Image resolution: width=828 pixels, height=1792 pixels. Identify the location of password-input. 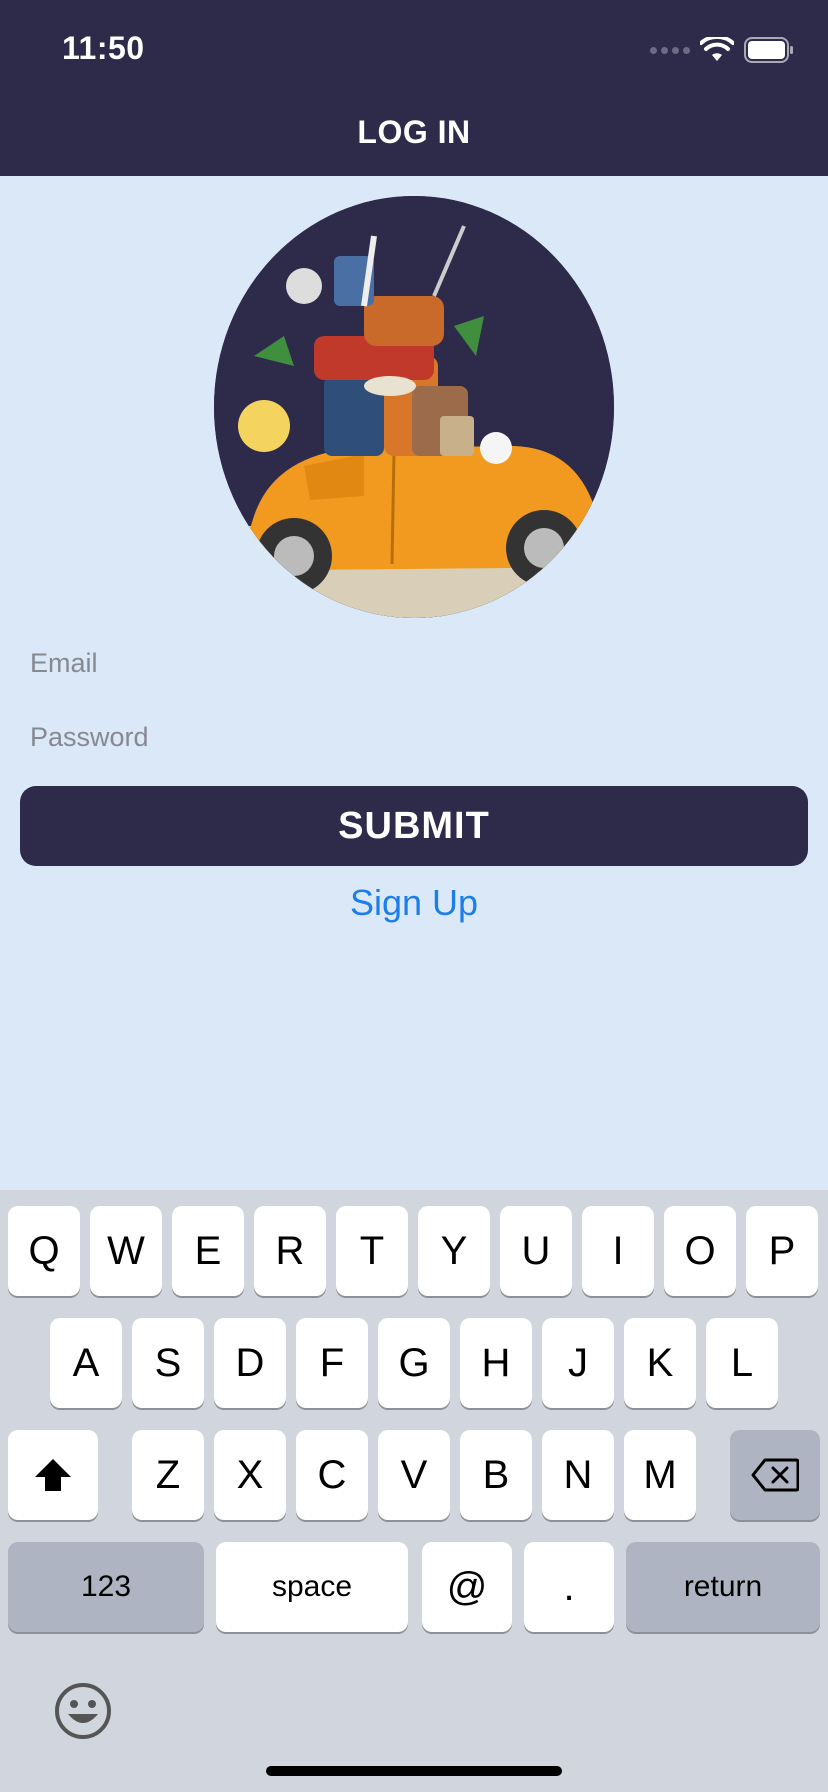
(410, 737).